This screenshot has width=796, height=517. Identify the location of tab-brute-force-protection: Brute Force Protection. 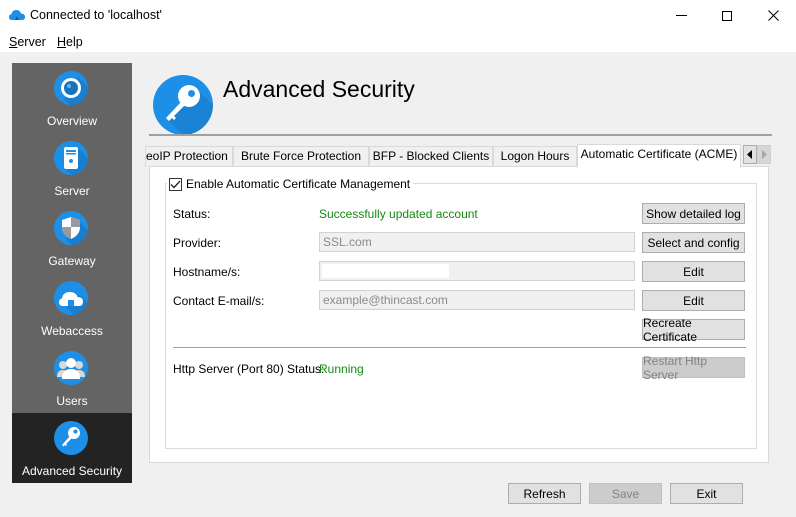
(301, 156).